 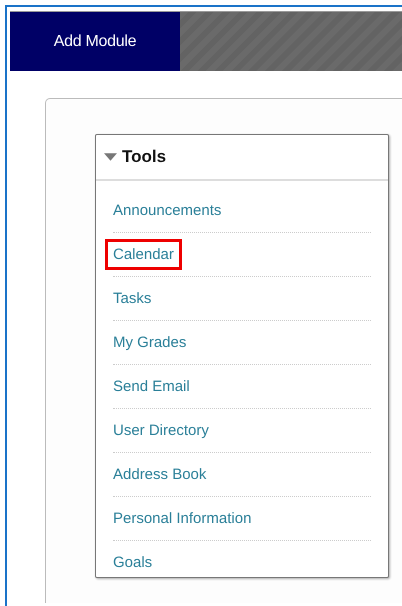 I want to click on menu-link: Tasks, so click(x=132, y=298).